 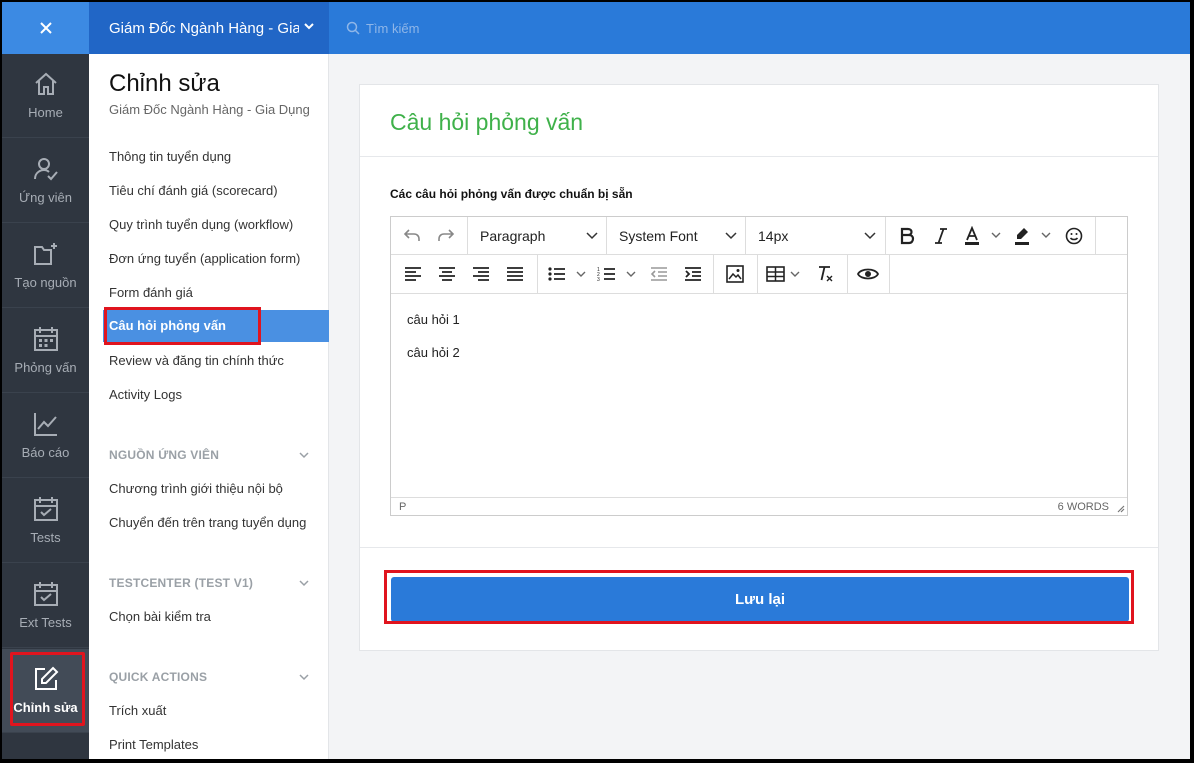 What do you see at coordinates (487, 122) in the screenshot?
I see `card-title: Câu hỏi phỏng vấn` at bounding box center [487, 122].